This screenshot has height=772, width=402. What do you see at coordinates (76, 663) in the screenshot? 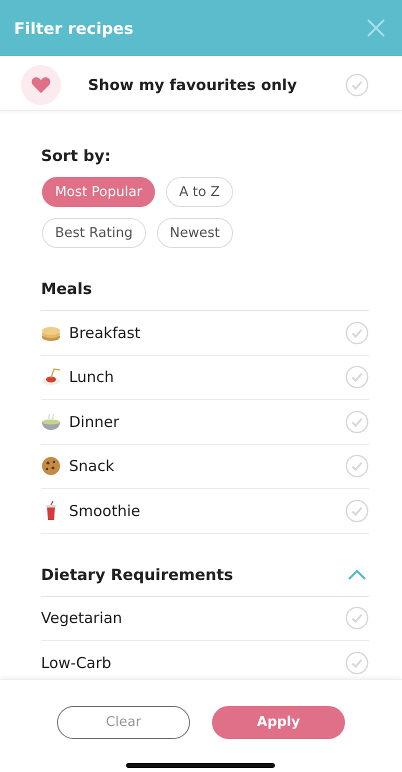
I see `filter-label: Low-Carb` at bounding box center [76, 663].